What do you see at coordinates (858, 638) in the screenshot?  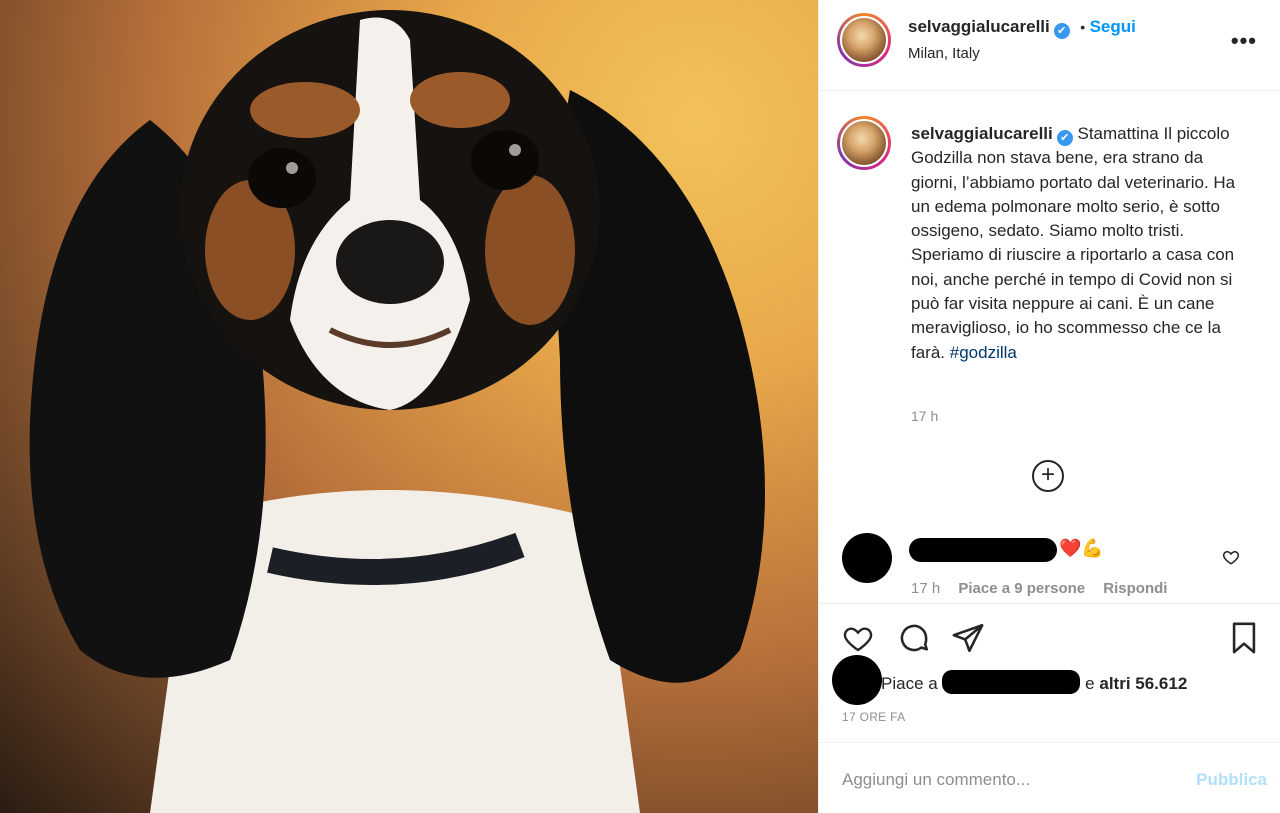 I see `heart-icon` at bounding box center [858, 638].